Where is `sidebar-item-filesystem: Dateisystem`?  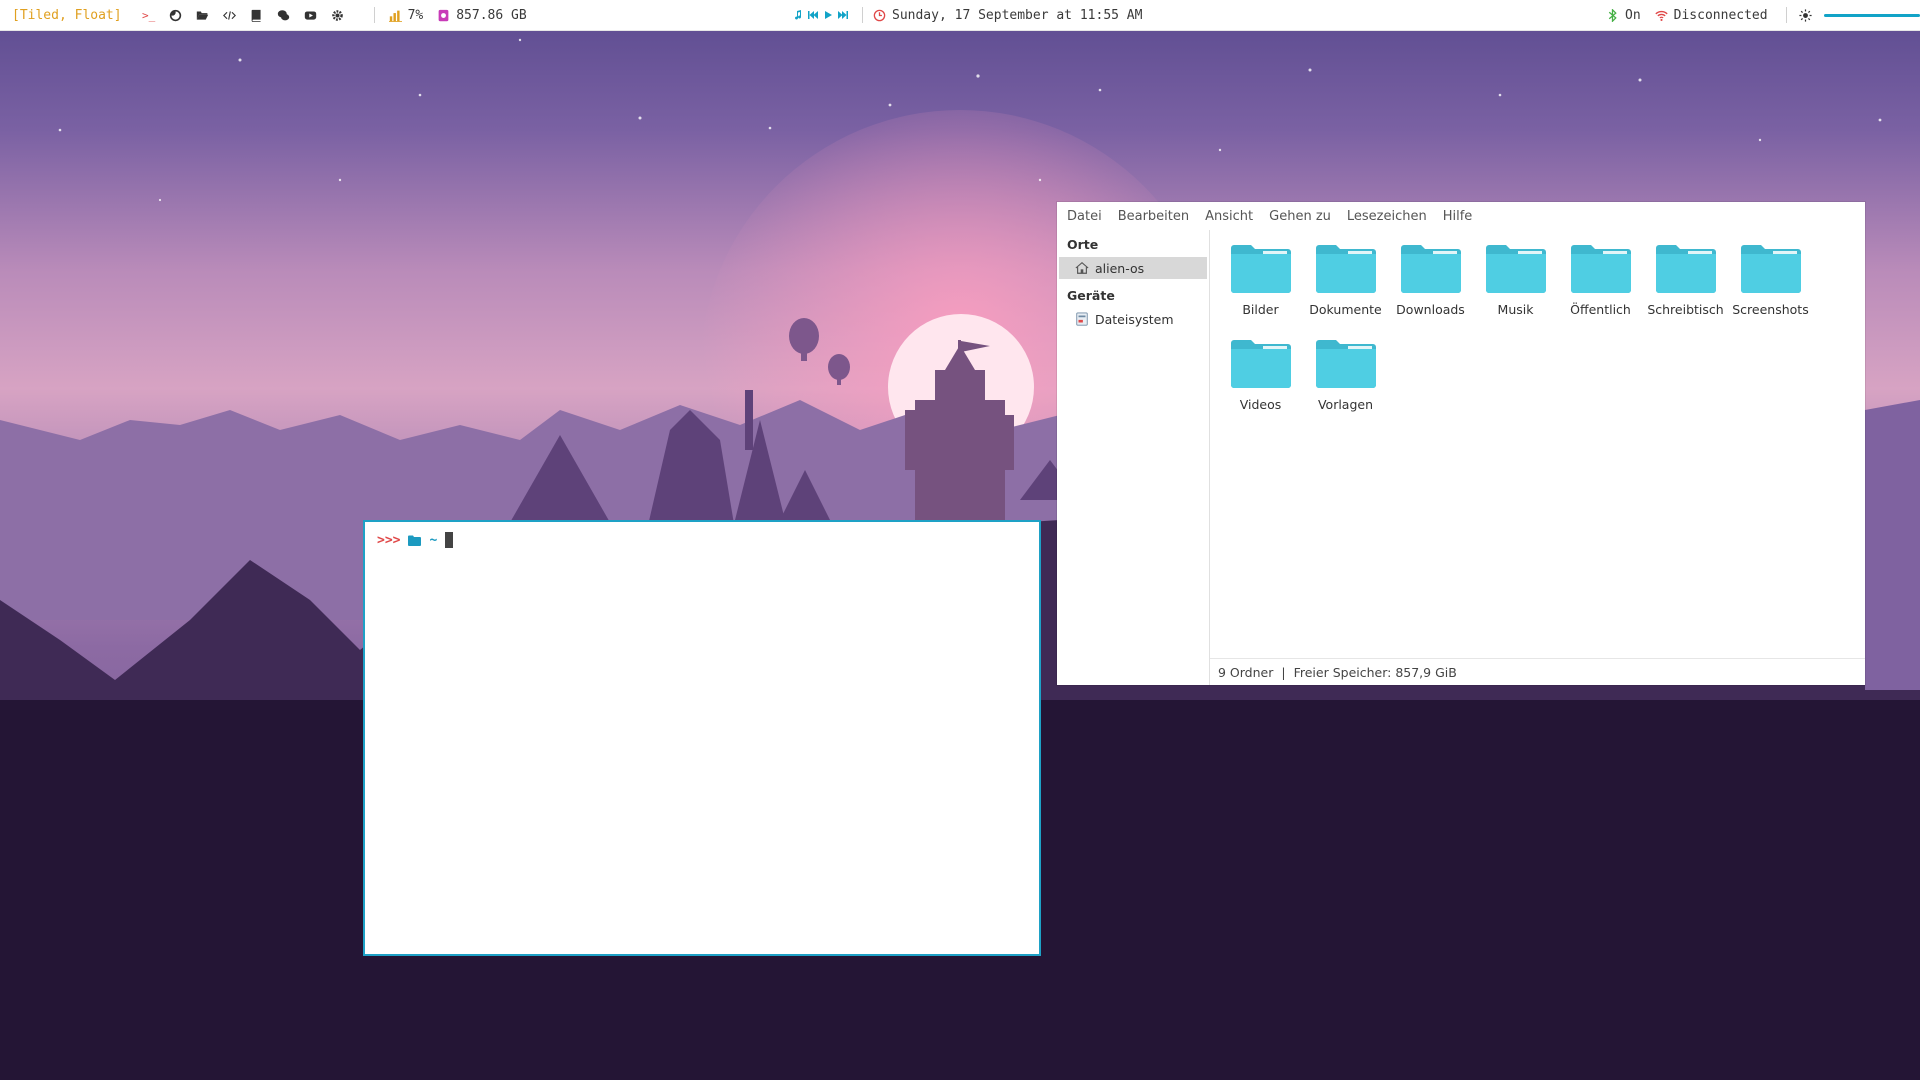
sidebar-item-filesystem: Dateisystem is located at coordinates (1133, 319).